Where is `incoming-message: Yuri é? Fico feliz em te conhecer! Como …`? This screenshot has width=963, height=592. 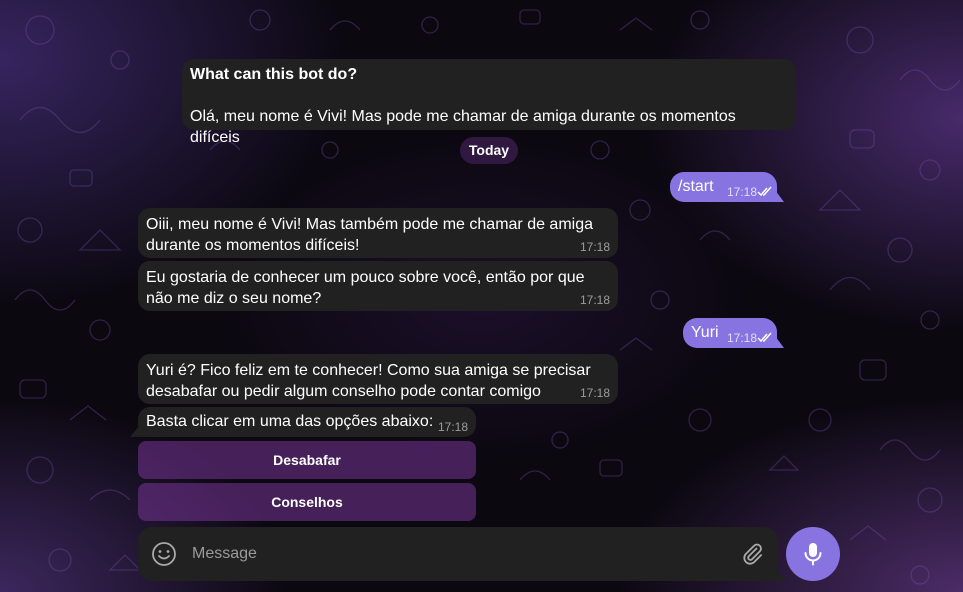
incoming-message: Yuri é? Fico feliz em te conhecer! Como … is located at coordinates (378, 379).